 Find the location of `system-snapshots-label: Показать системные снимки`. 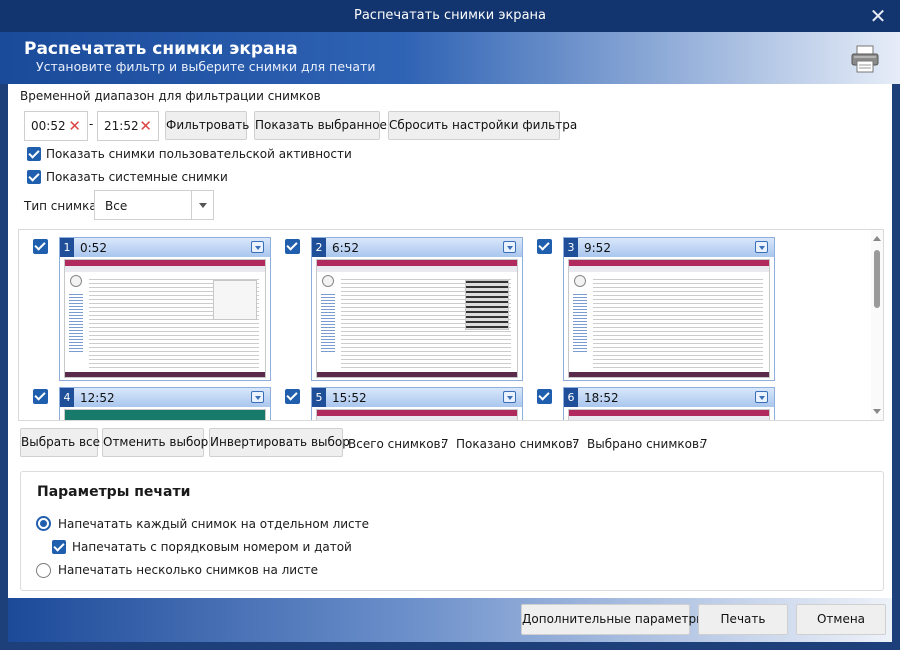

system-snapshots-label: Показать системные снимки is located at coordinates (137, 177).